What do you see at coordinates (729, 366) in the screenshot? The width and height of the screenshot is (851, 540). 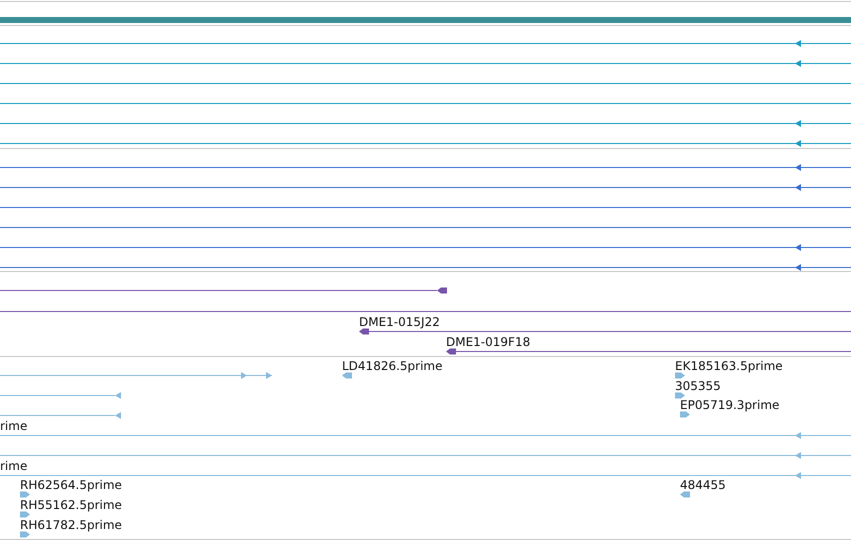 I see `feature-label: EK185163.5prime` at bounding box center [729, 366].